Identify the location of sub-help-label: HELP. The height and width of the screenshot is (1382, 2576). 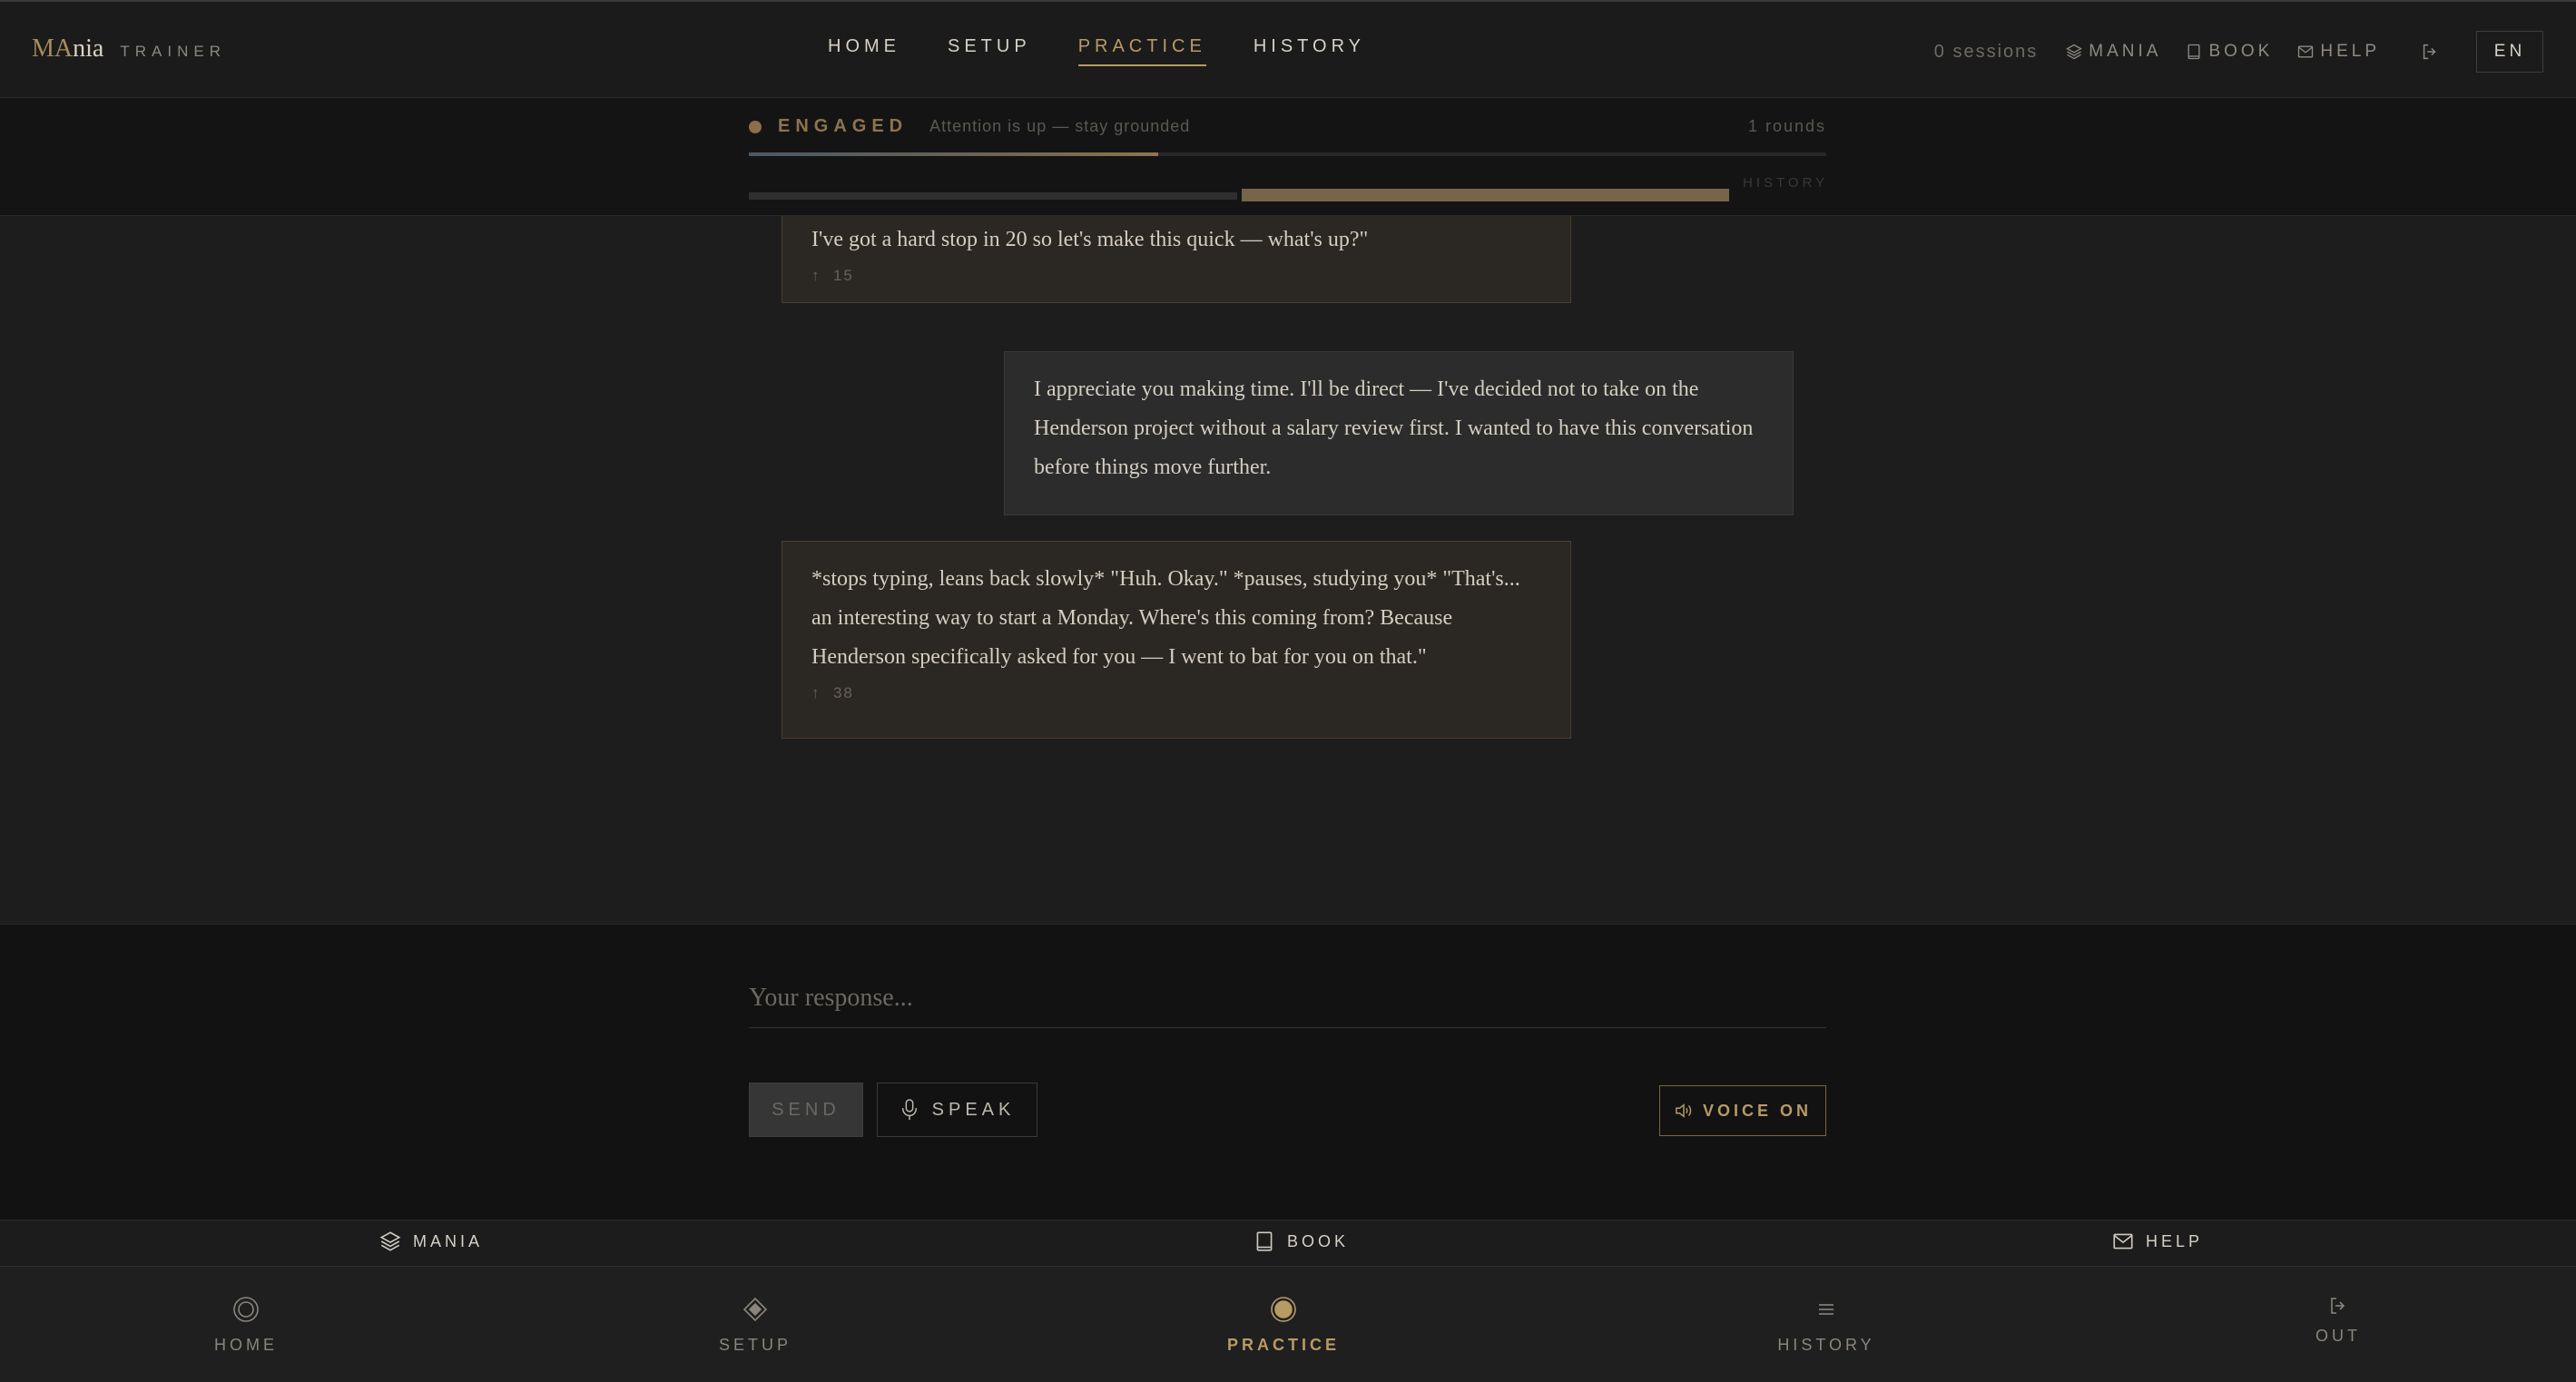
(2175, 1240).